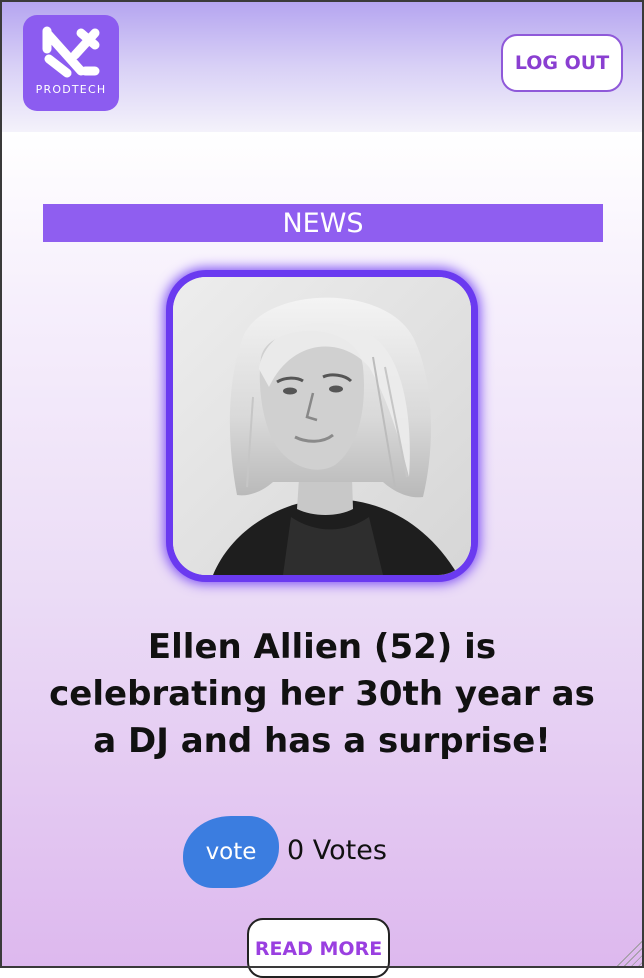  I want to click on article-image, so click(322, 426).